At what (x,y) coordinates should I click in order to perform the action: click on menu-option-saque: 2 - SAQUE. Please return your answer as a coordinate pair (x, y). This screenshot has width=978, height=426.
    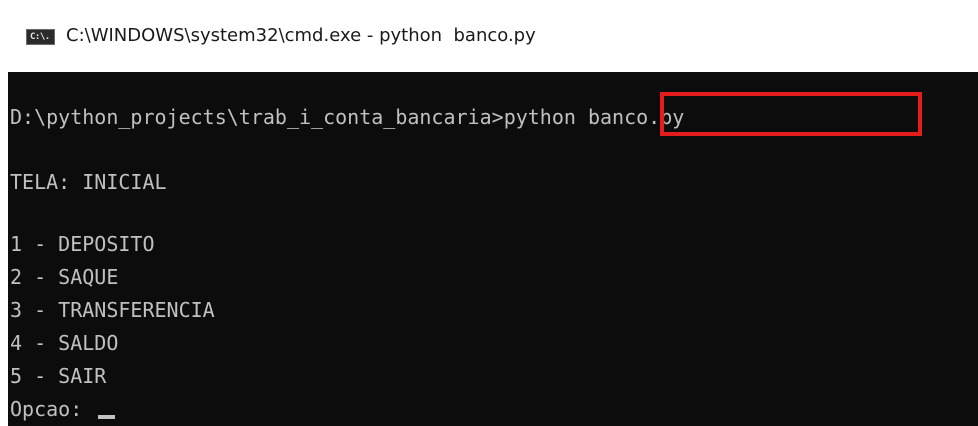
    Looking at the image, I should click on (64, 277).